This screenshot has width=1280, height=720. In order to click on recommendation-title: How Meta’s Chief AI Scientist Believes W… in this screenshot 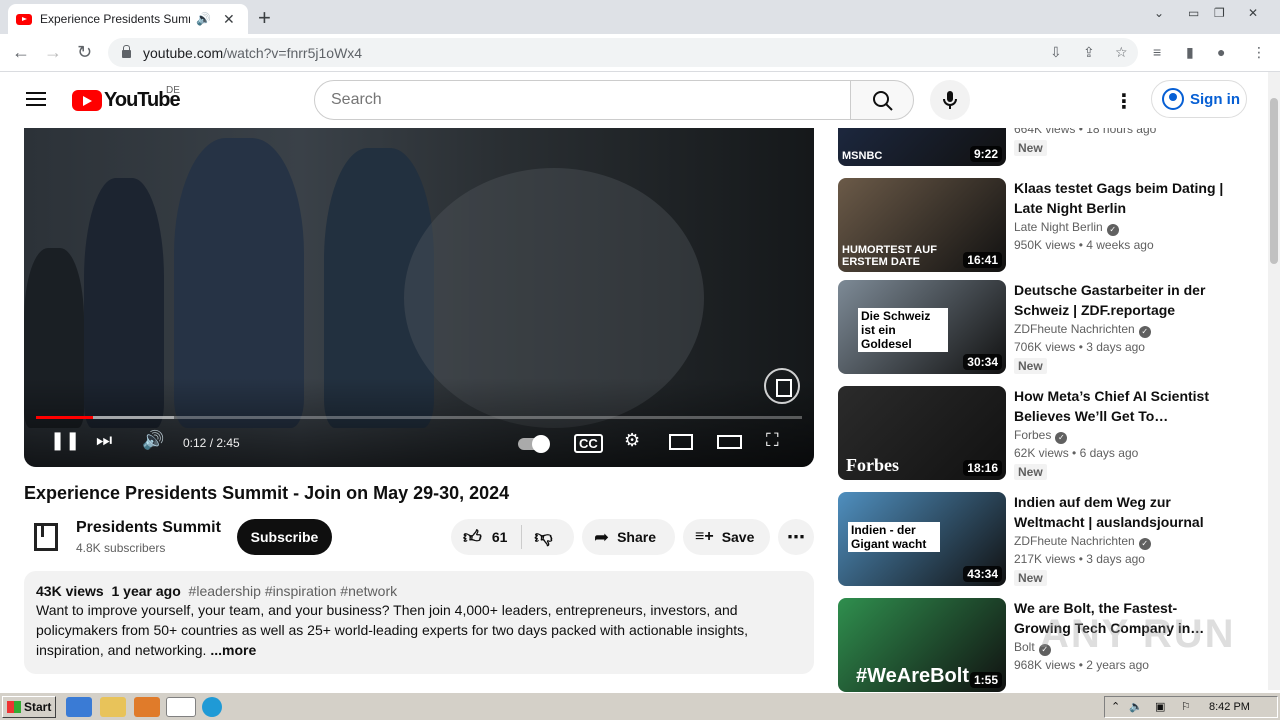, I will do `click(1121, 406)`.